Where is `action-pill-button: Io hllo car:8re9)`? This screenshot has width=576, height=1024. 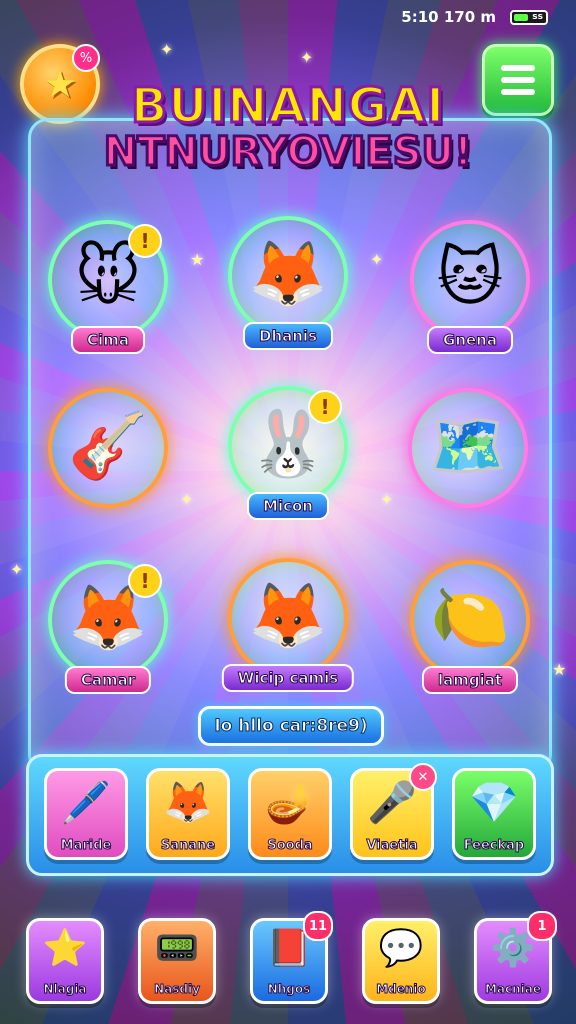 action-pill-button: Io hllo car:8re9) is located at coordinates (291, 726).